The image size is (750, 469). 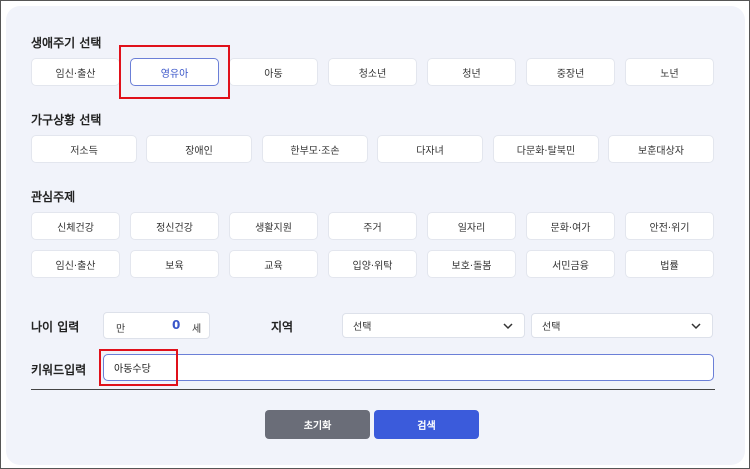 What do you see at coordinates (622, 325) in the screenshot?
I see `region-select-city: 선택` at bounding box center [622, 325].